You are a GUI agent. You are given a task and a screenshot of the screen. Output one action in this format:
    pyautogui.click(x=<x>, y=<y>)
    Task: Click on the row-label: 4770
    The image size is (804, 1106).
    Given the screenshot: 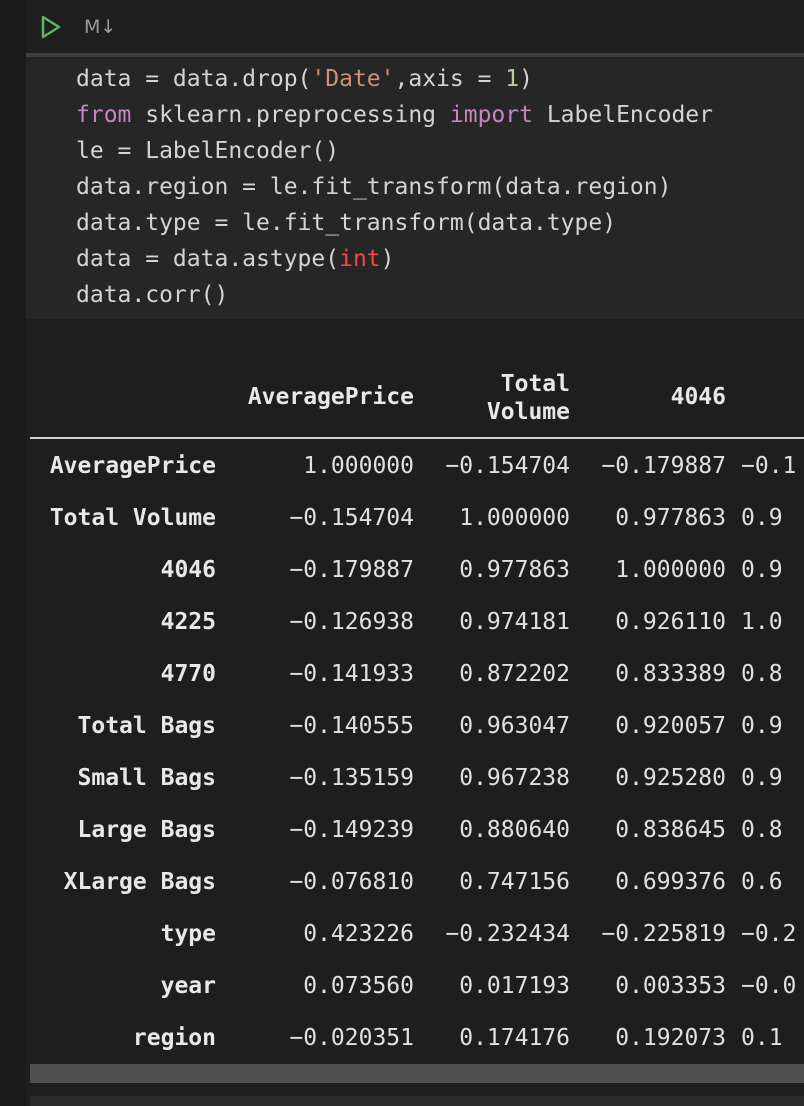 What is the action you would take?
    pyautogui.click(x=188, y=674)
    